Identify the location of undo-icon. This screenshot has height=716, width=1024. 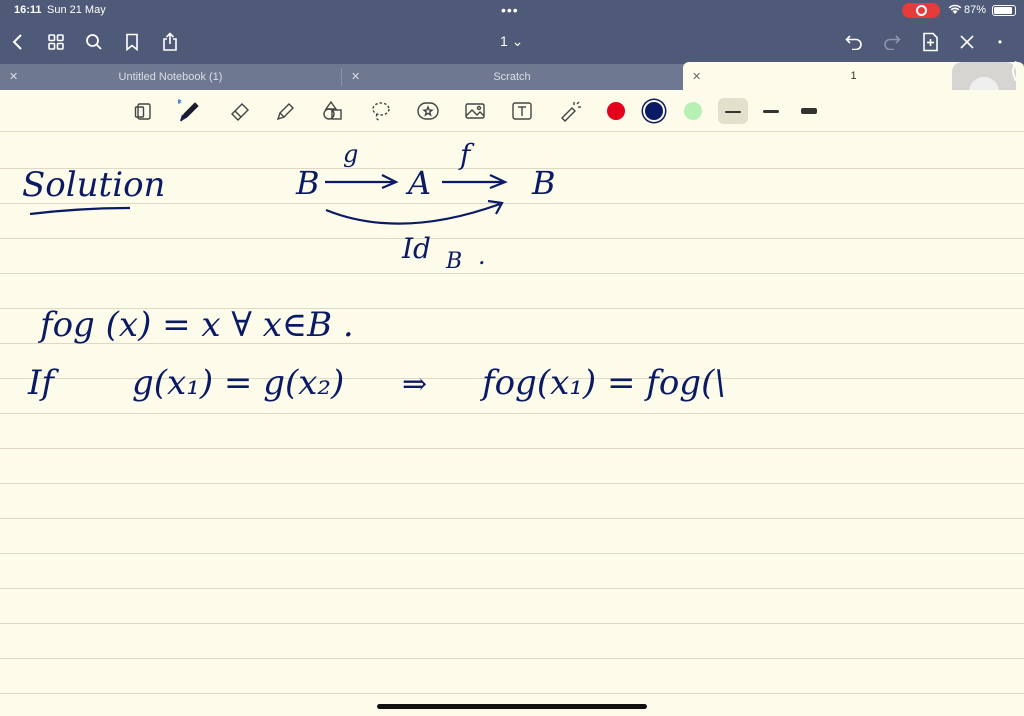
(854, 42).